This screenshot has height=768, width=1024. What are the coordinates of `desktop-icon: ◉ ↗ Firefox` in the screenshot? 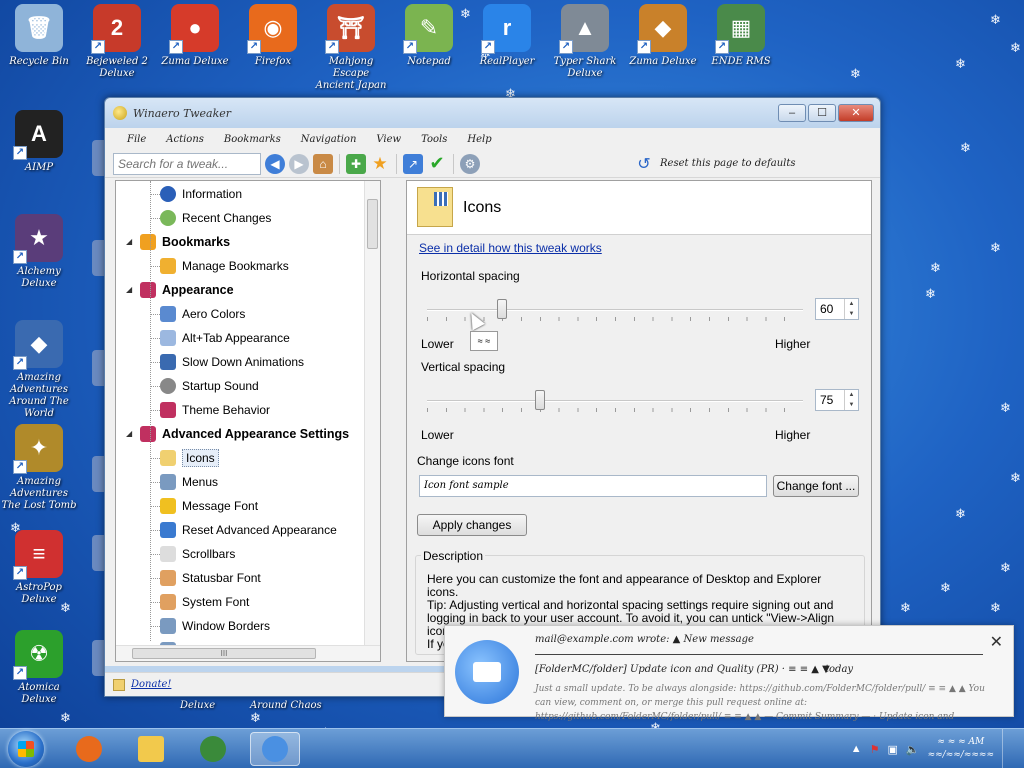 It's located at (273, 36).